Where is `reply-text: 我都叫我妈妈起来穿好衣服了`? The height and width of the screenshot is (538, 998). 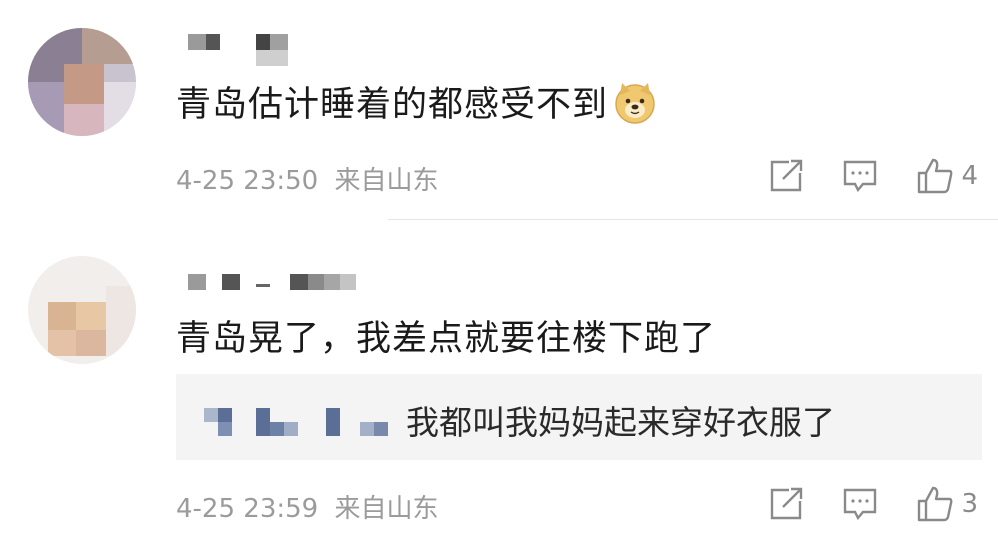
reply-text: 我都叫我妈妈起来穿好衣服了 is located at coordinates (620, 422).